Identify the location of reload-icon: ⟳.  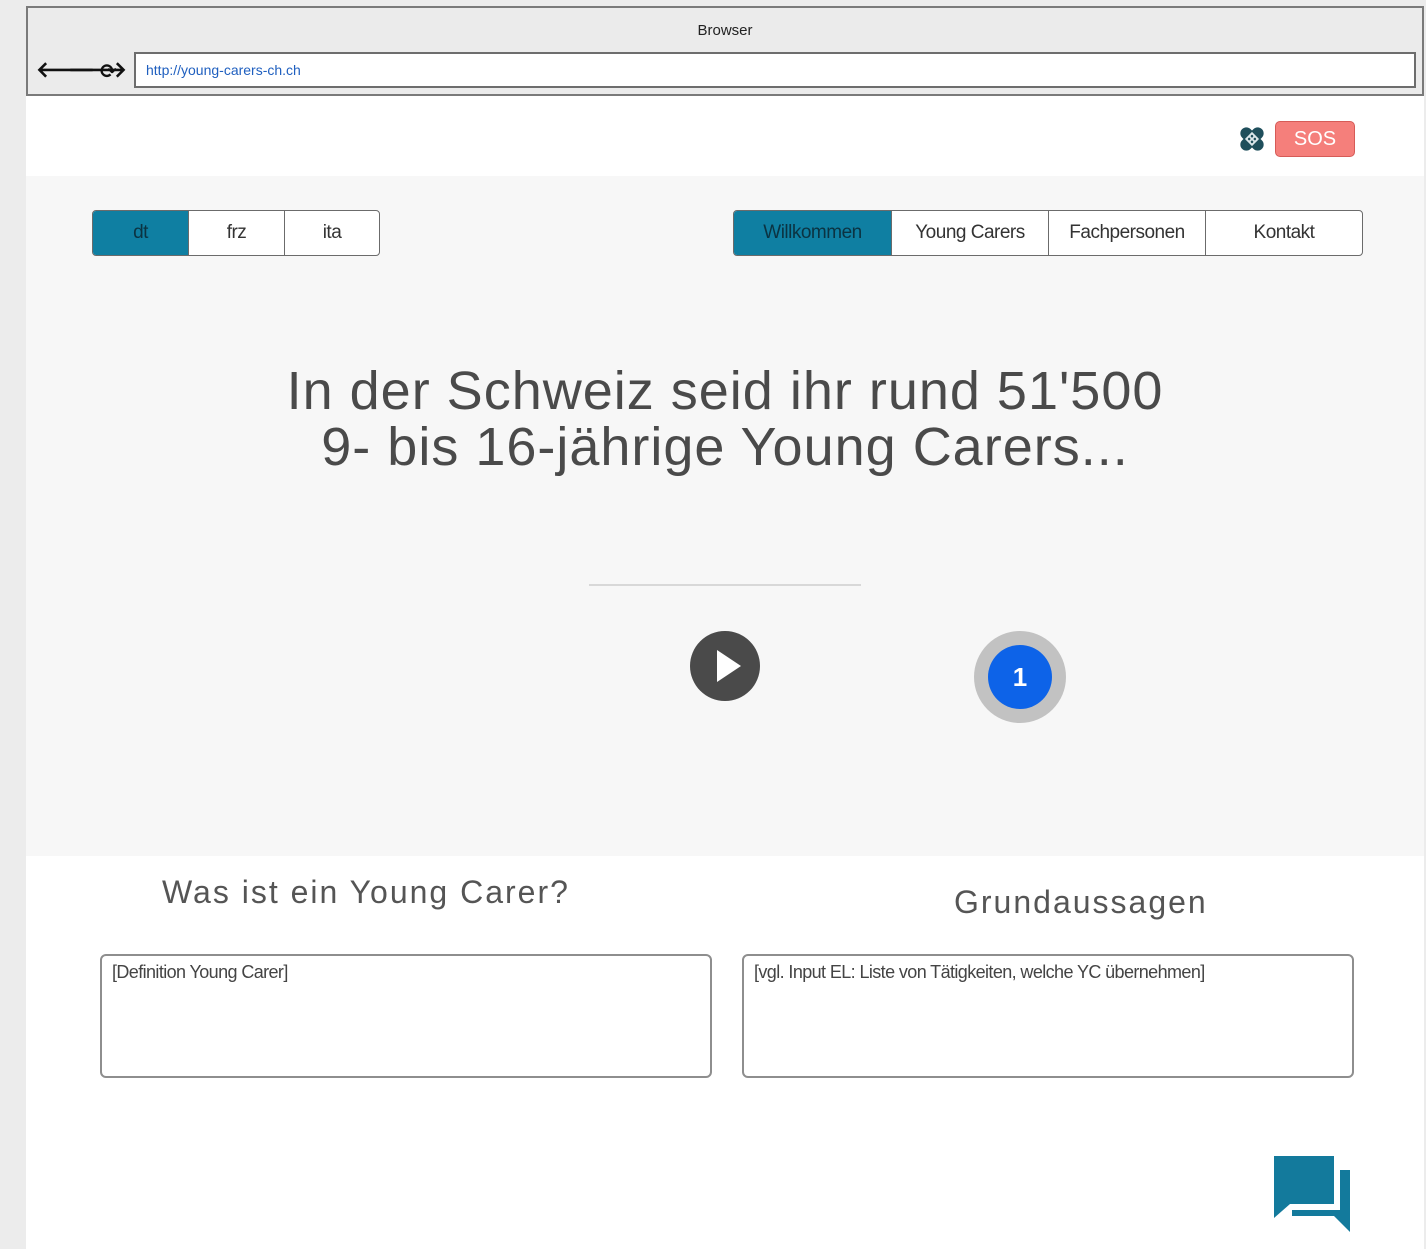
(108, 71).